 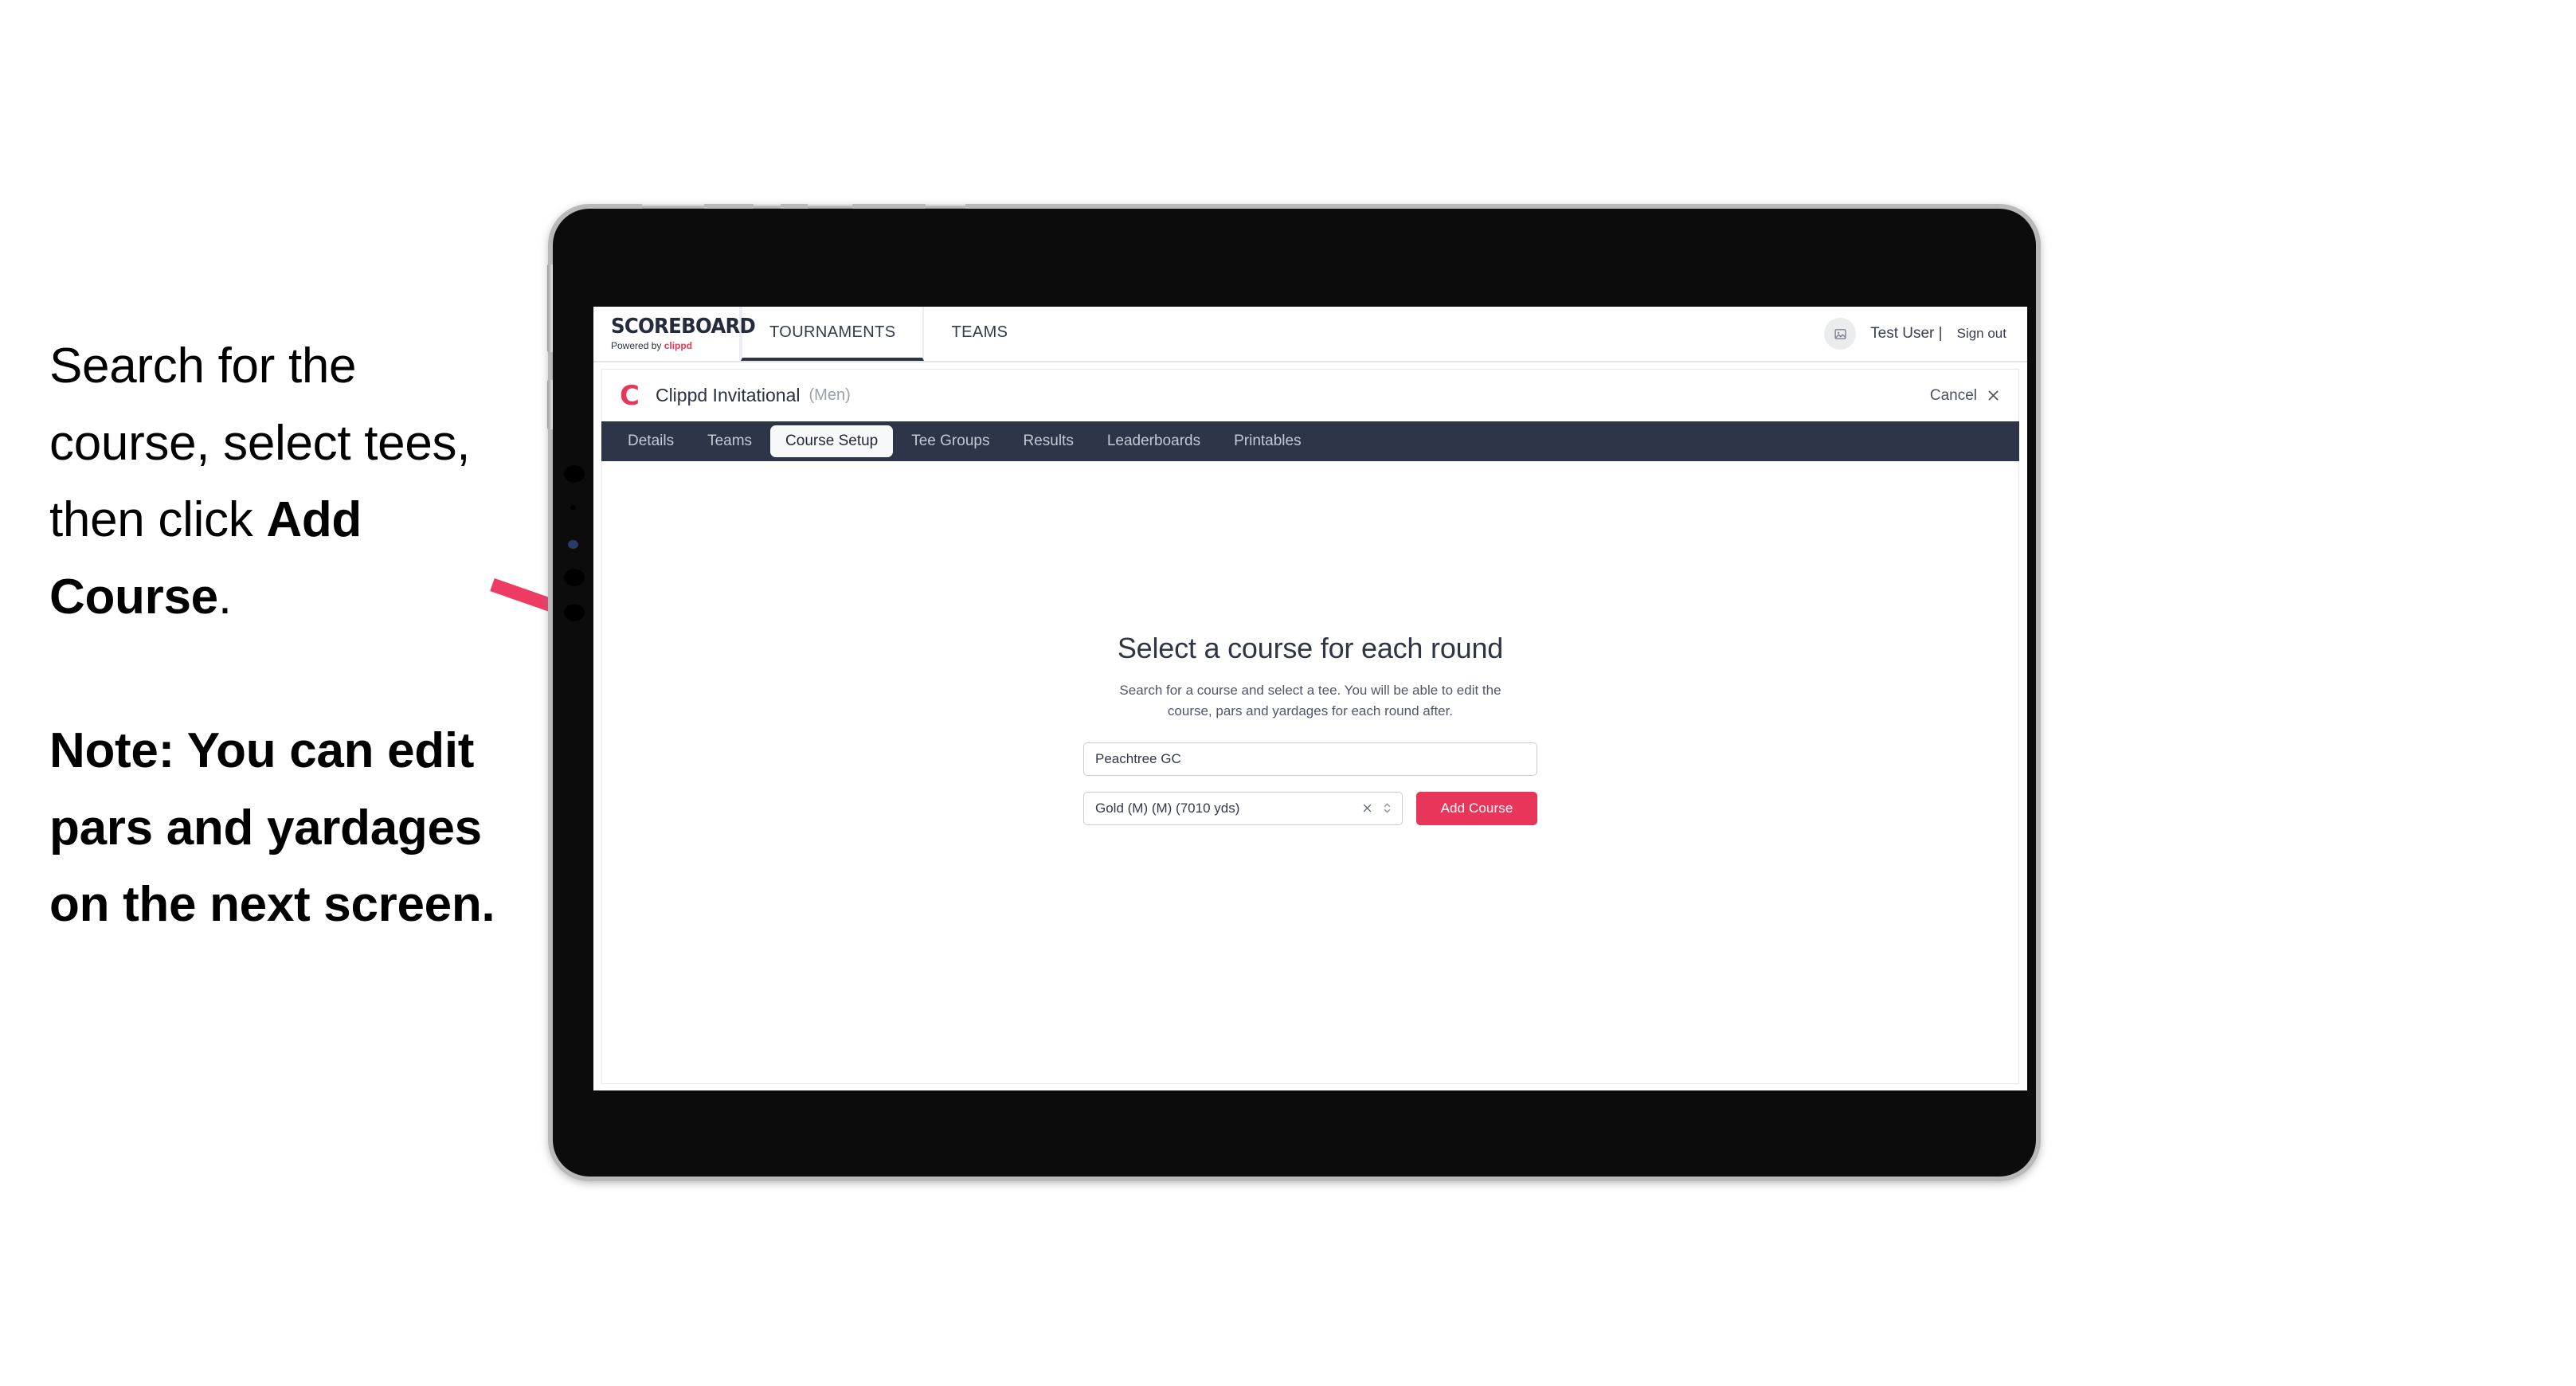 What do you see at coordinates (224, 597) in the screenshot?
I see `instruction-step-suffix: .` at bounding box center [224, 597].